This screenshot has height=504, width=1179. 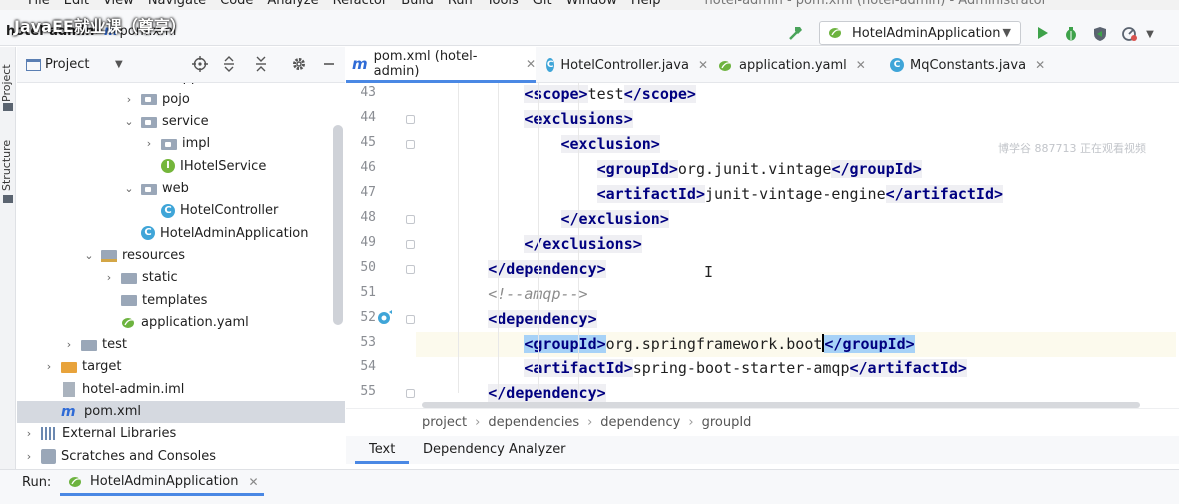 I want to click on project-panel-title: Project, so click(x=67, y=64).